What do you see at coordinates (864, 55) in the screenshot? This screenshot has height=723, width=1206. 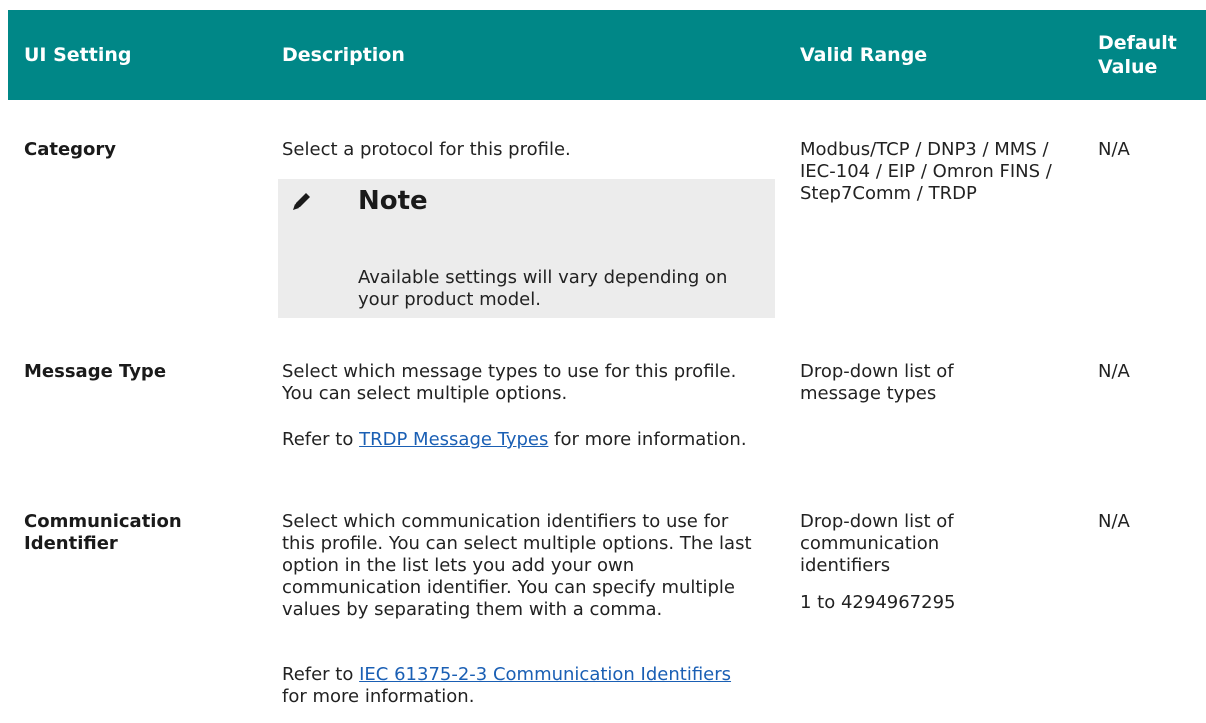 I see `header-valid-range: Valid Range` at bounding box center [864, 55].